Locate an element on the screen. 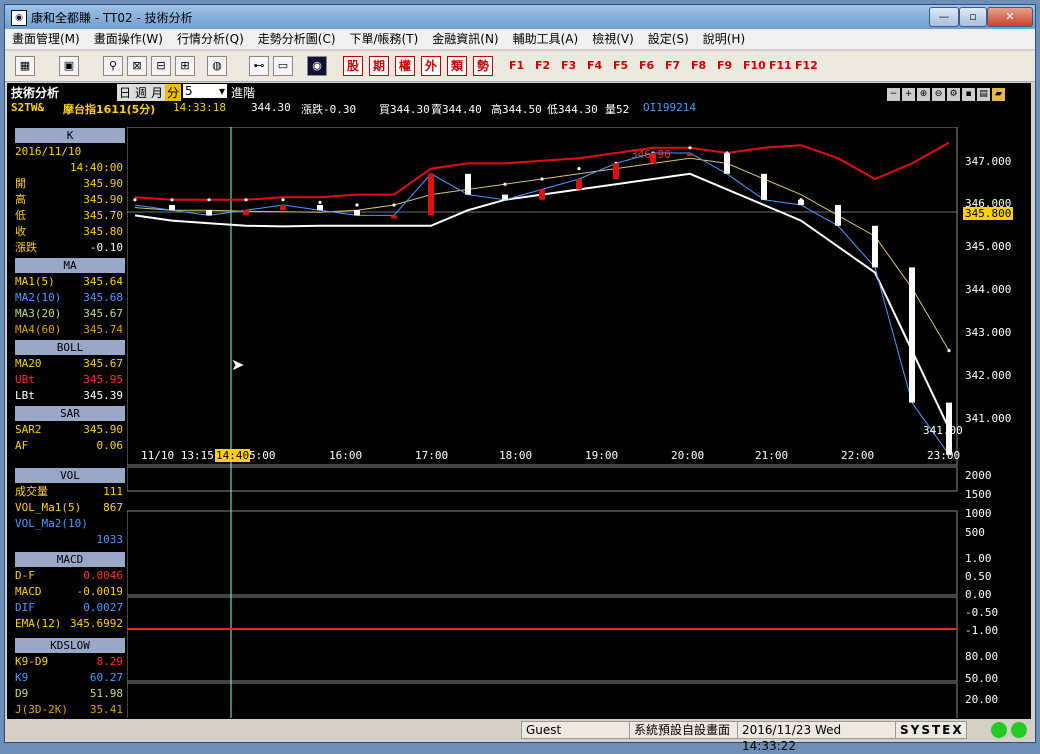  monitor-icon: ▣ is located at coordinates (69, 66).